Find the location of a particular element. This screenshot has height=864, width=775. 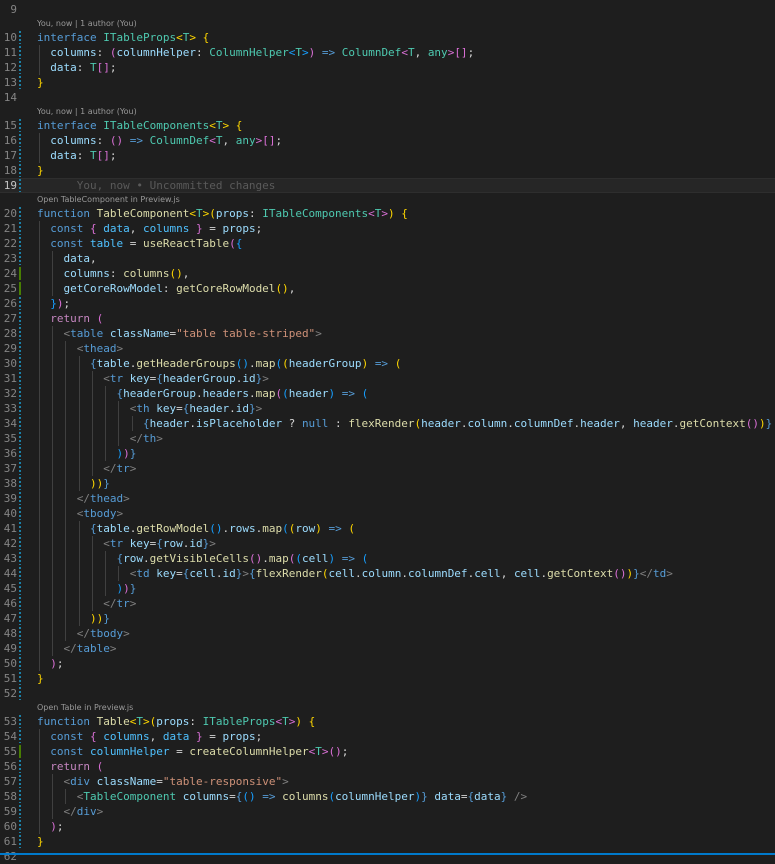

codelens-link: You, now | 1 author (You) is located at coordinates (387, 23).